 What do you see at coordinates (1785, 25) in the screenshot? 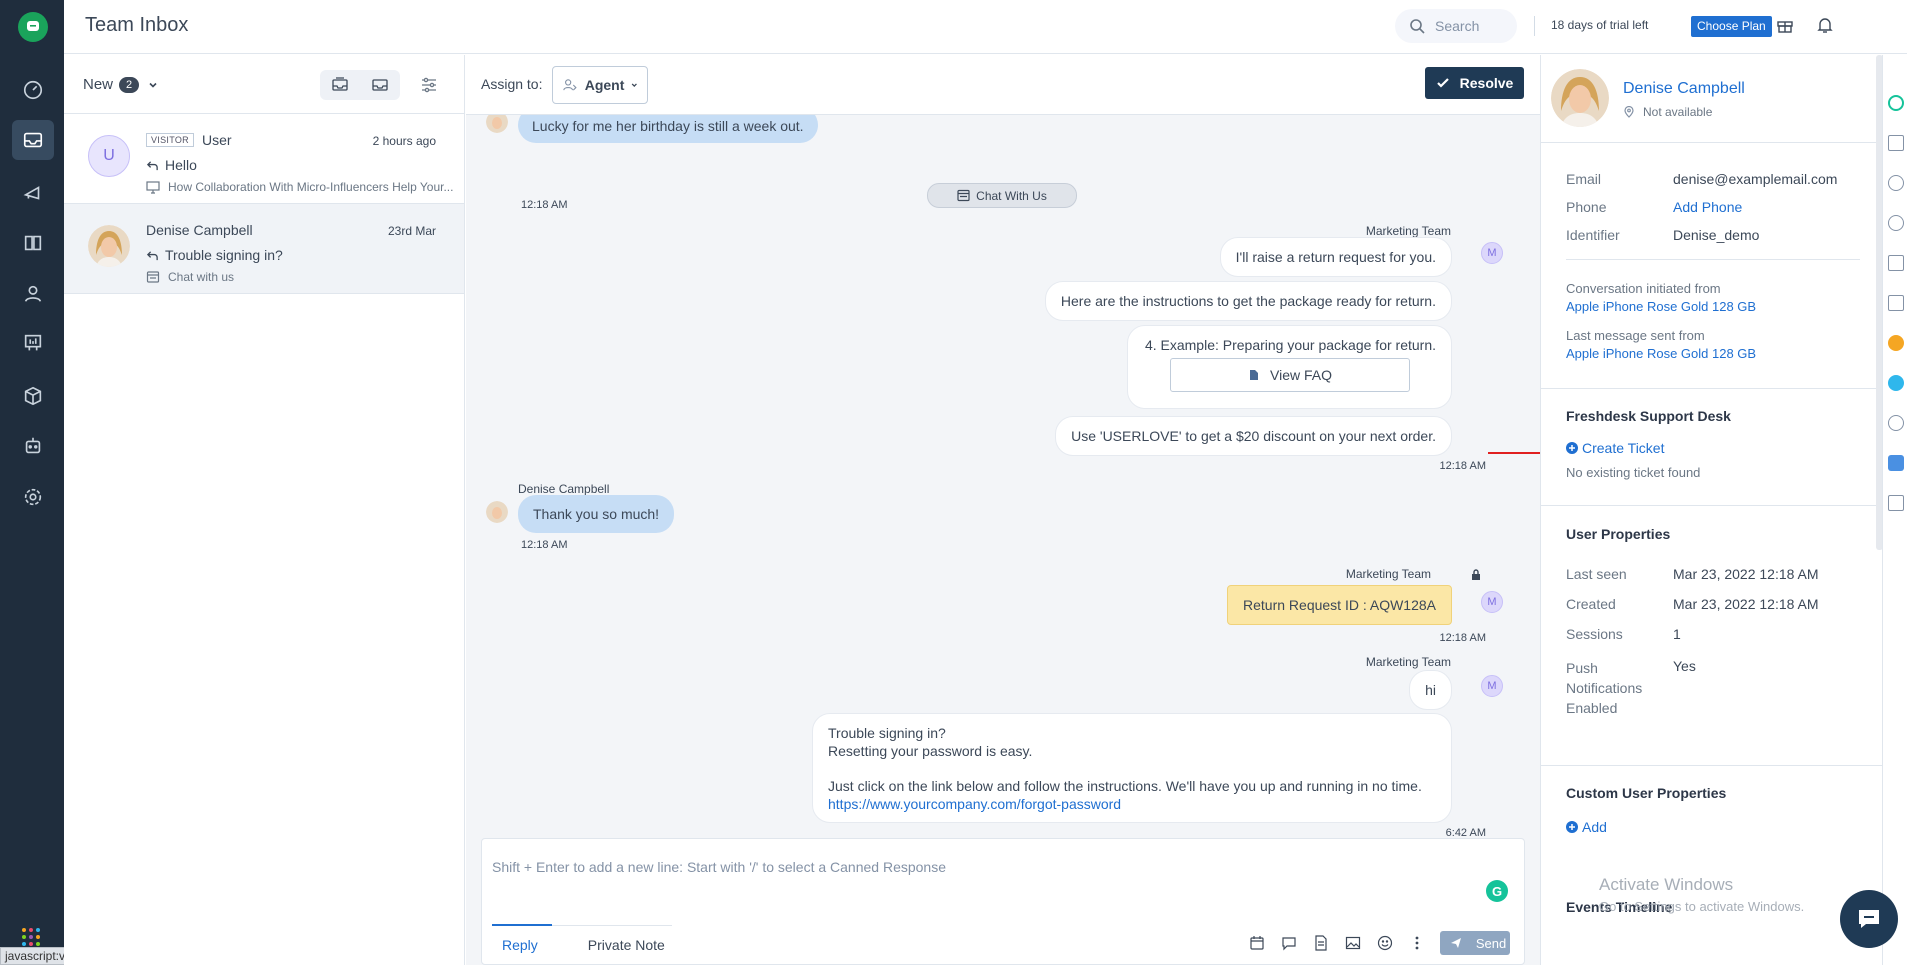
I see `gift-icon` at bounding box center [1785, 25].